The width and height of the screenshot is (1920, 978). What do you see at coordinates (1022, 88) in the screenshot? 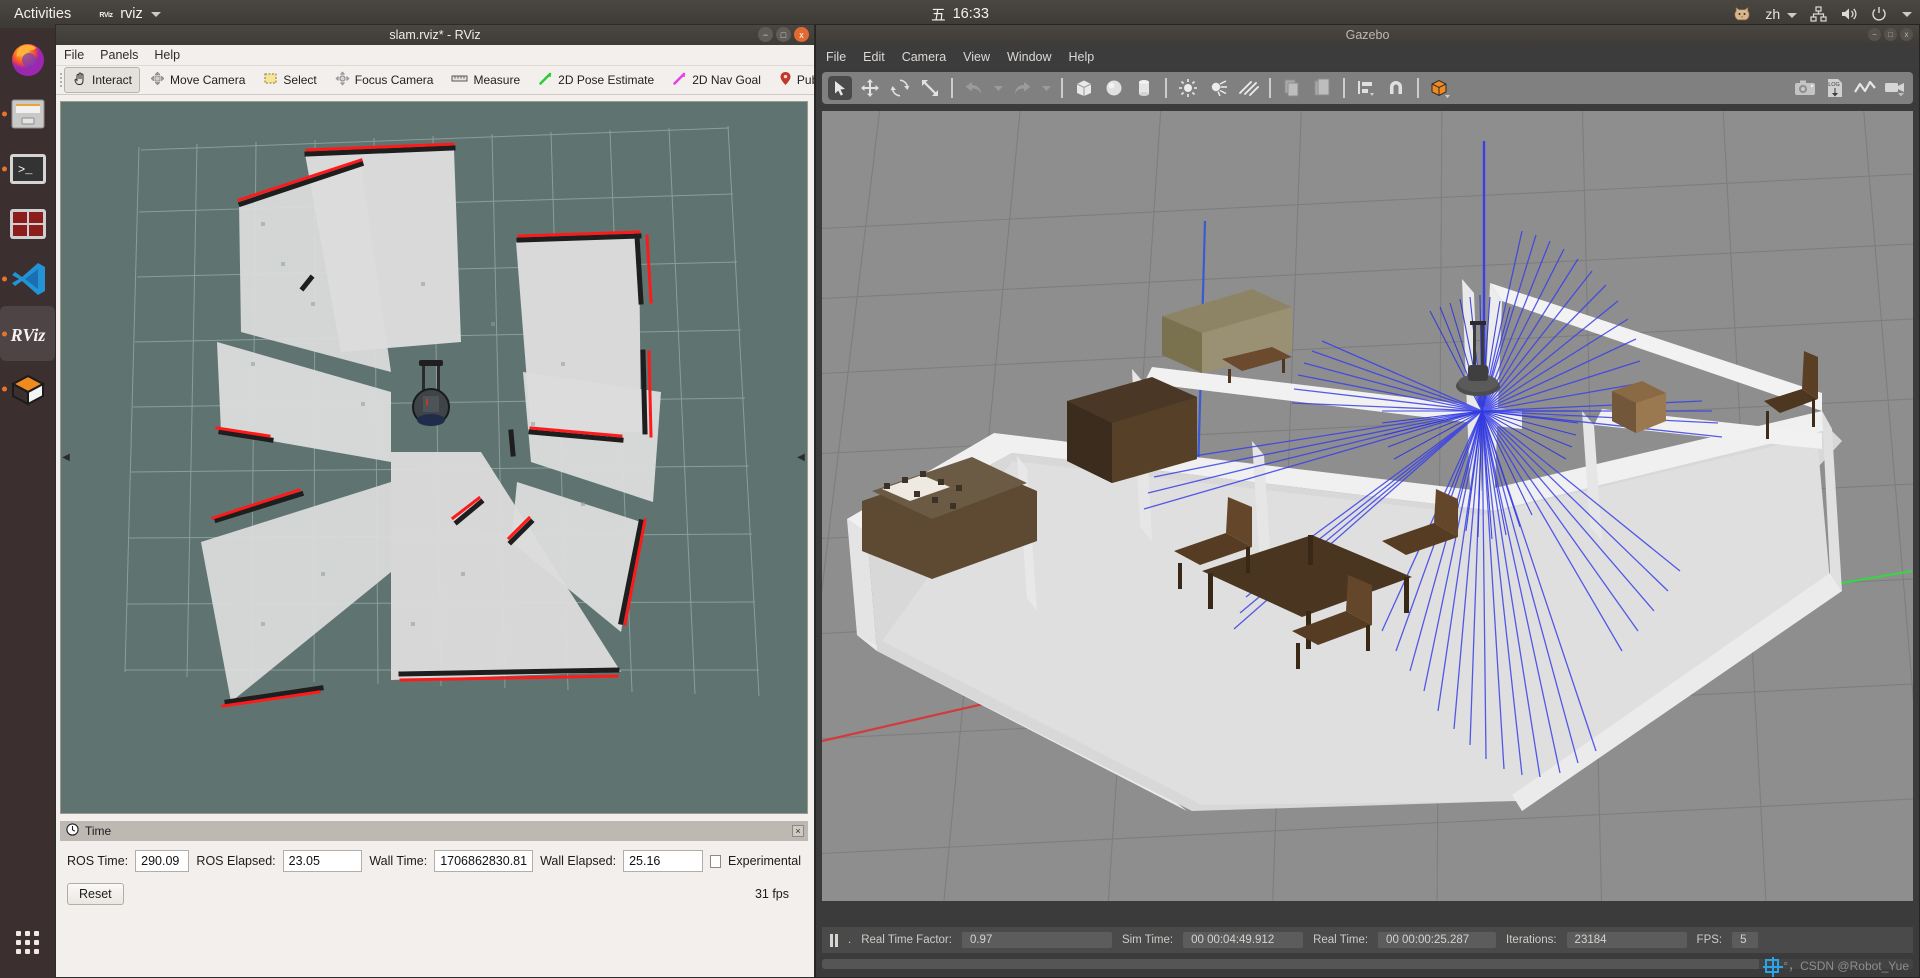
I see `redo-icon` at bounding box center [1022, 88].